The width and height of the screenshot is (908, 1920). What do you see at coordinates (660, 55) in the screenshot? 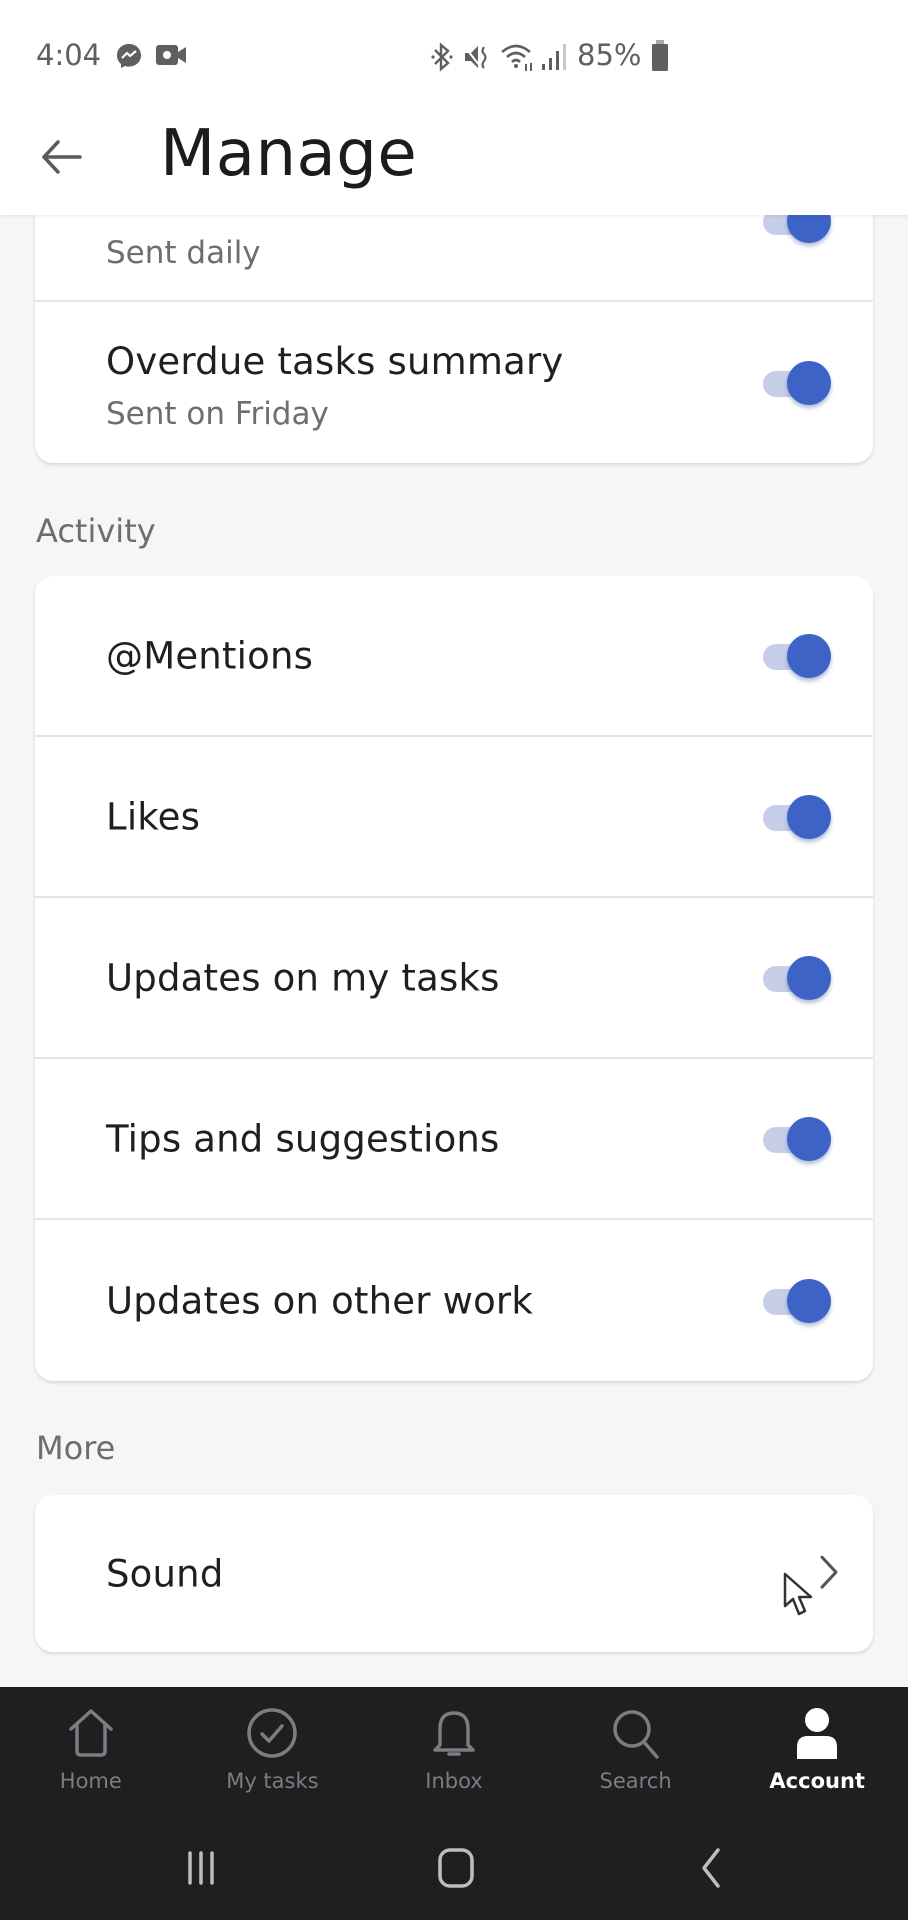
I see `battery-icon` at bounding box center [660, 55].